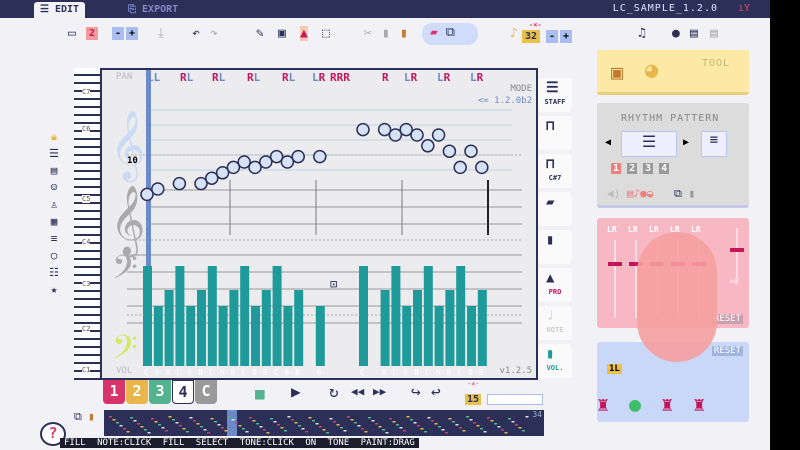 This screenshot has height=450, width=800. I want to click on list-icon: ☷, so click(54, 274).